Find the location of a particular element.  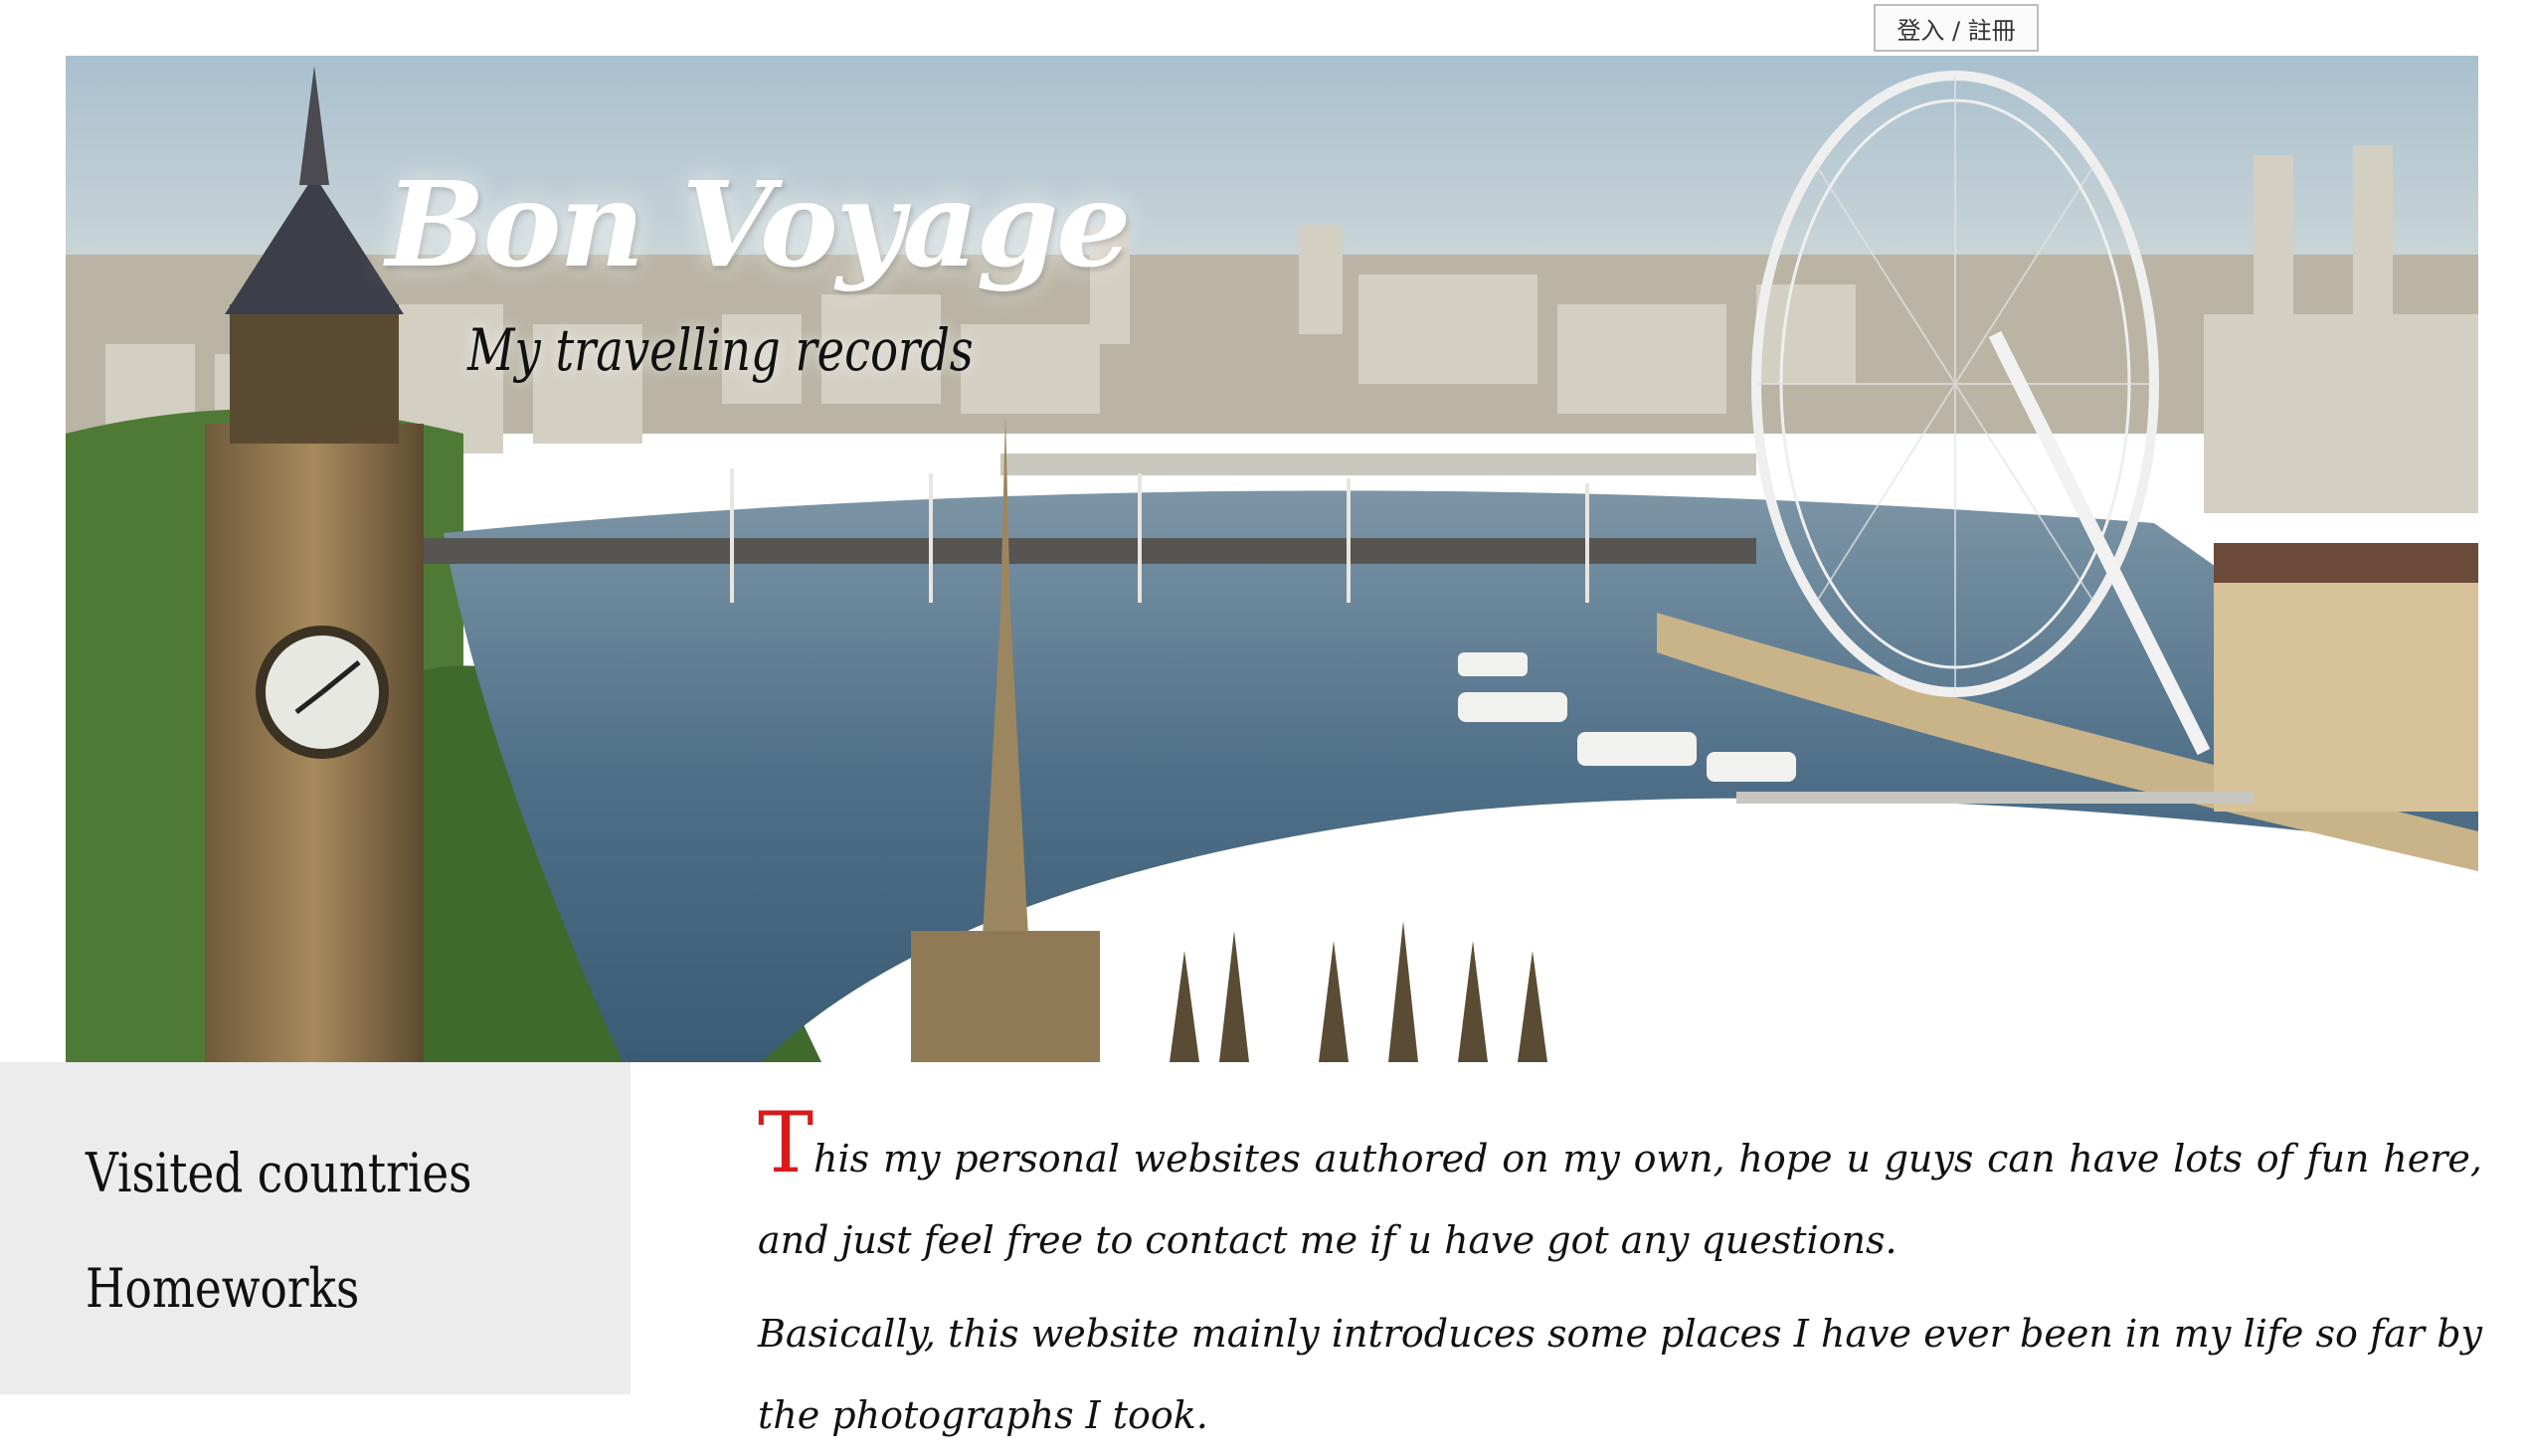

sidebar-nav: Visited countries Homeworks is located at coordinates (315, 1228).